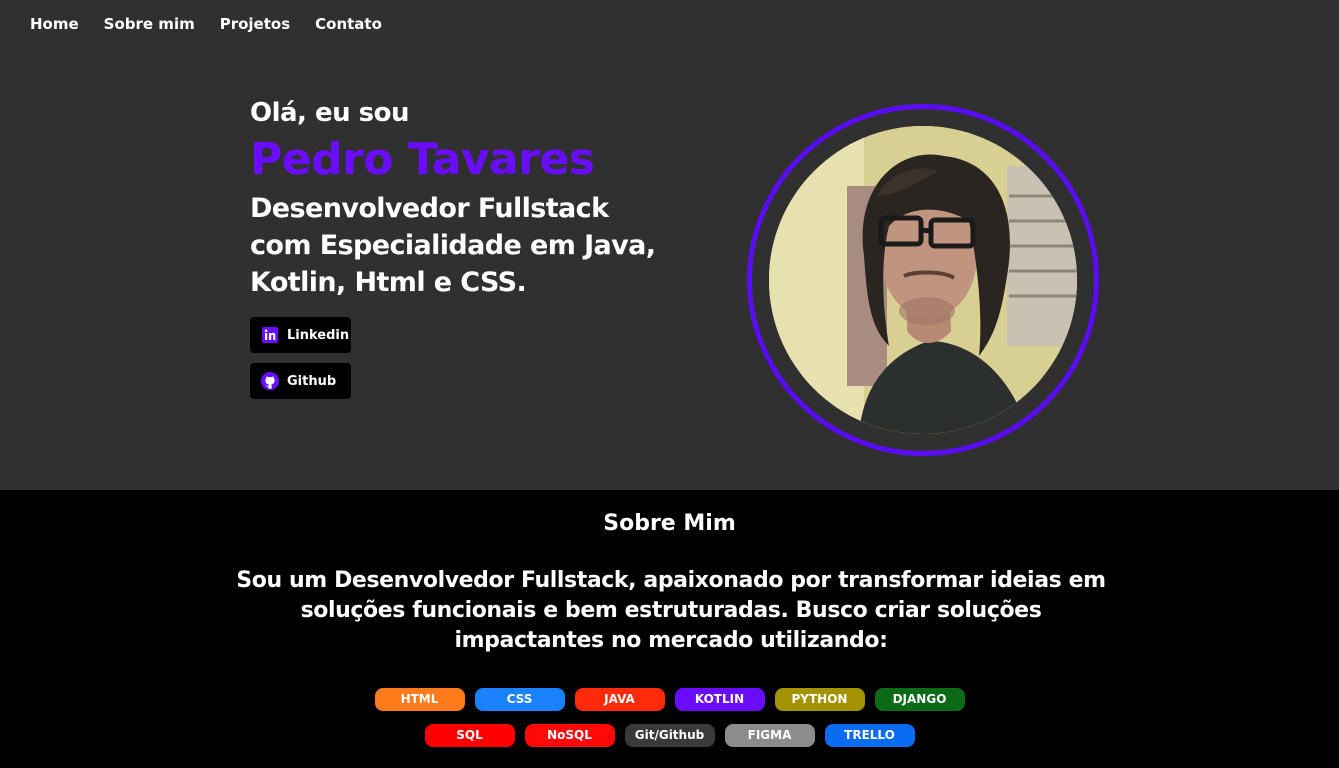 This screenshot has height=768, width=1339. I want to click on skill-badge-kotlin: KOTLIN, so click(719, 699).